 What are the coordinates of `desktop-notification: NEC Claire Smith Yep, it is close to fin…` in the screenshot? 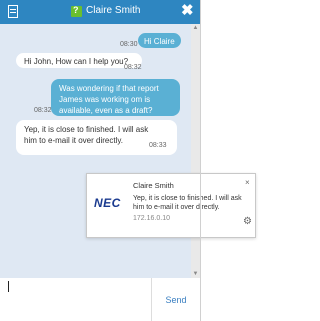 It's located at (171, 205).